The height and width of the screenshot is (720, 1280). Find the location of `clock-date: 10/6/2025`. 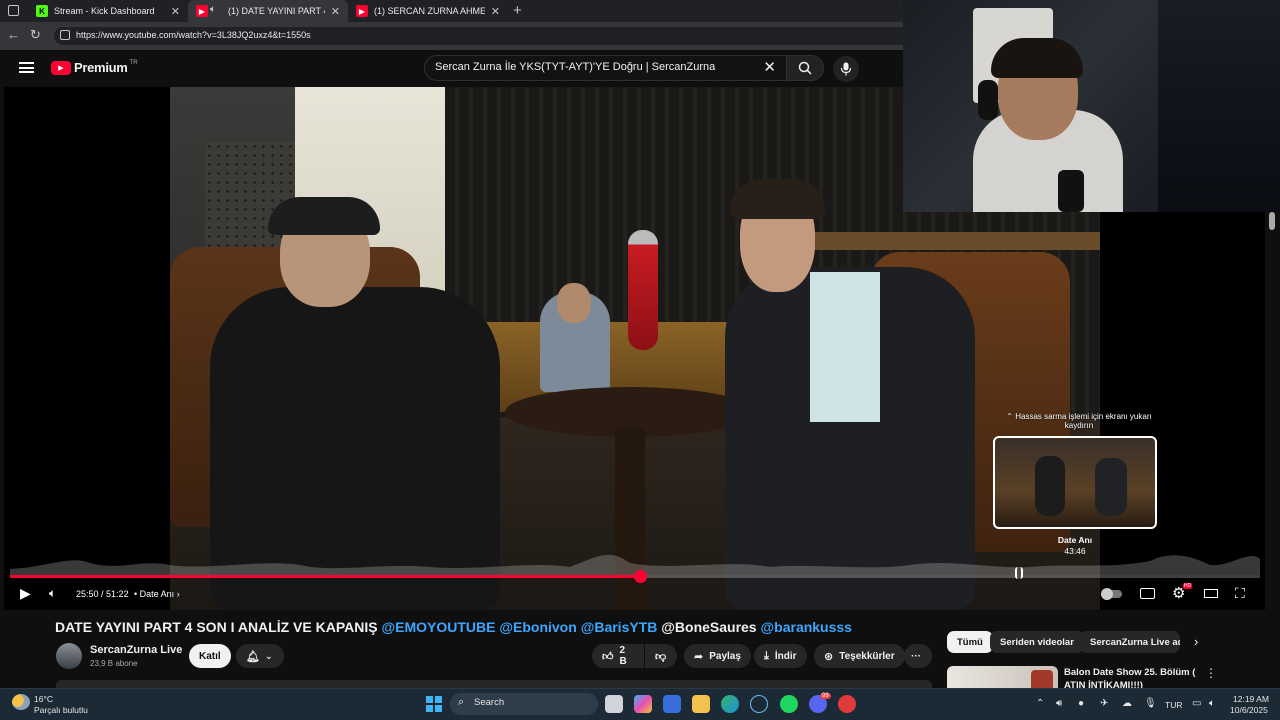

clock-date: 10/6/2025 is located at coordinates (1249, 710).